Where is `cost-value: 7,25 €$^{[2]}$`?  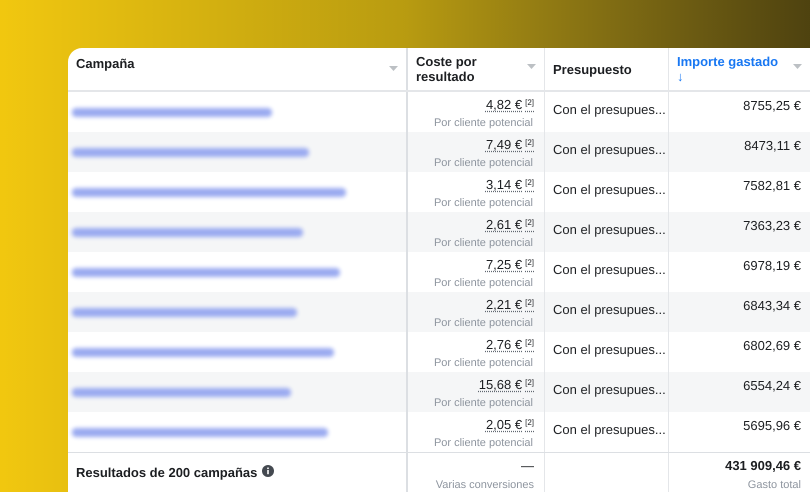
cost-value: 7,25 €$^{[2]}$ is located at coordinates (510, 265).